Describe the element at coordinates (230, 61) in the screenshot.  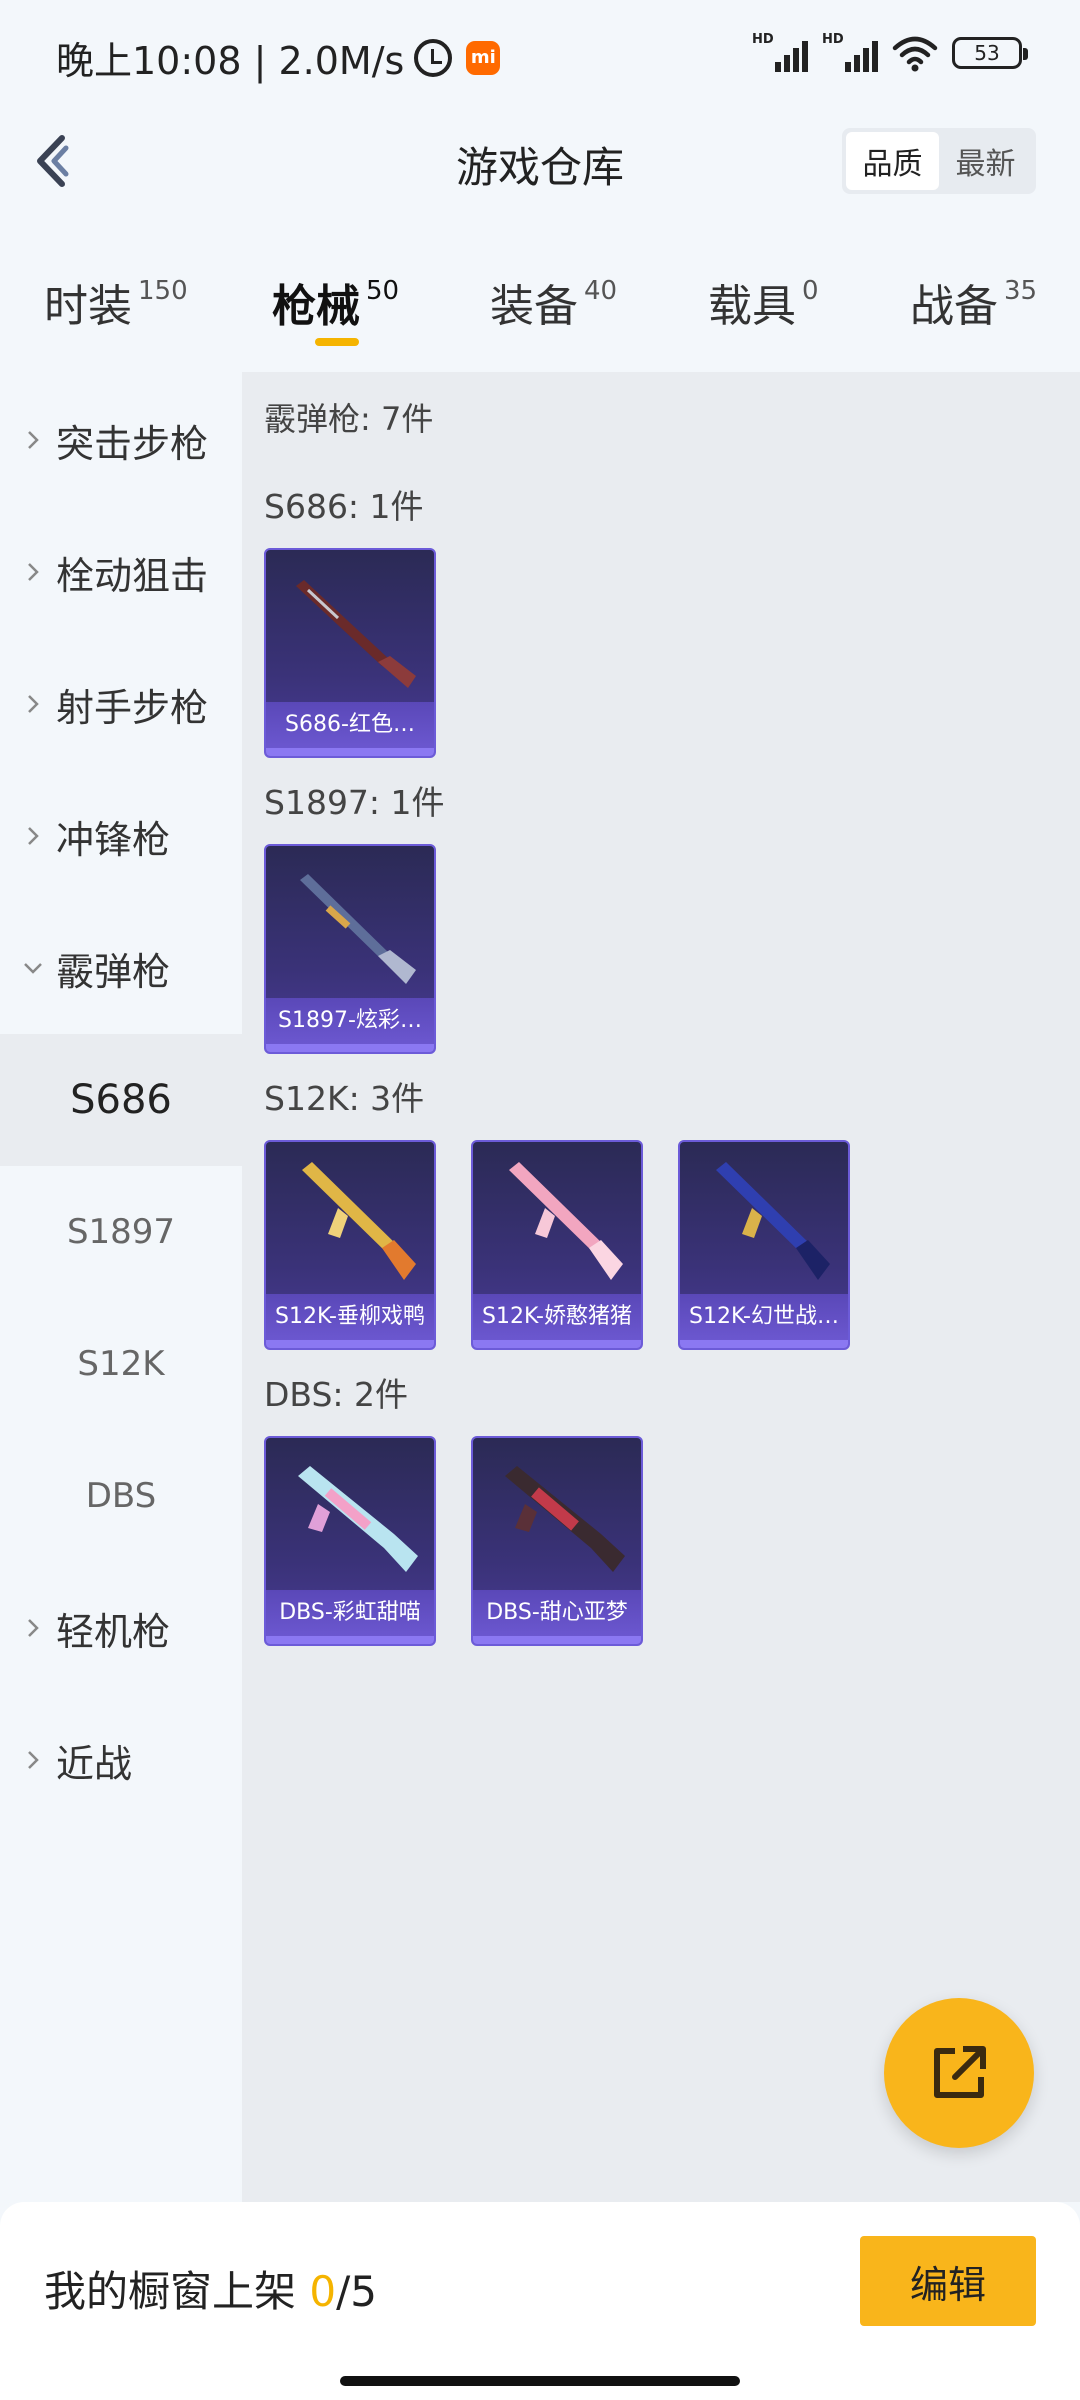
I see `status-time: 晚上10:08 | 2.0M/s` at that location.